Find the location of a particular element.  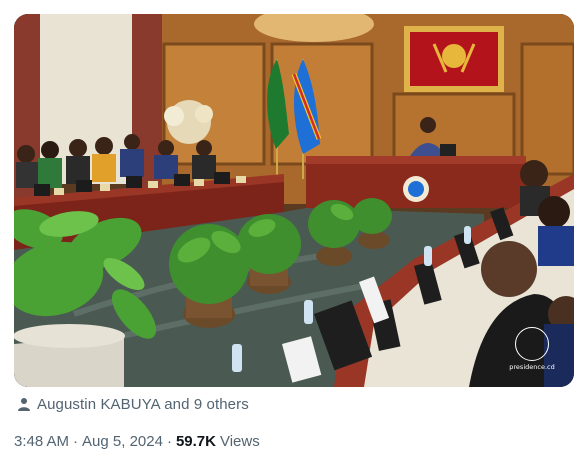

person-icon is located at coordinates (24, 404).